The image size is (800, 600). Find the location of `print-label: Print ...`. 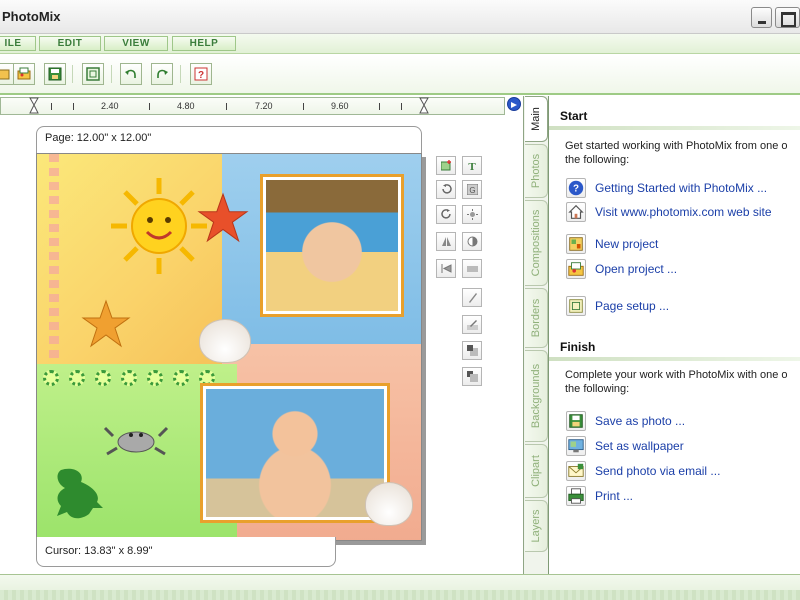

print-label: Print ... is located at coordinates (614, 496).